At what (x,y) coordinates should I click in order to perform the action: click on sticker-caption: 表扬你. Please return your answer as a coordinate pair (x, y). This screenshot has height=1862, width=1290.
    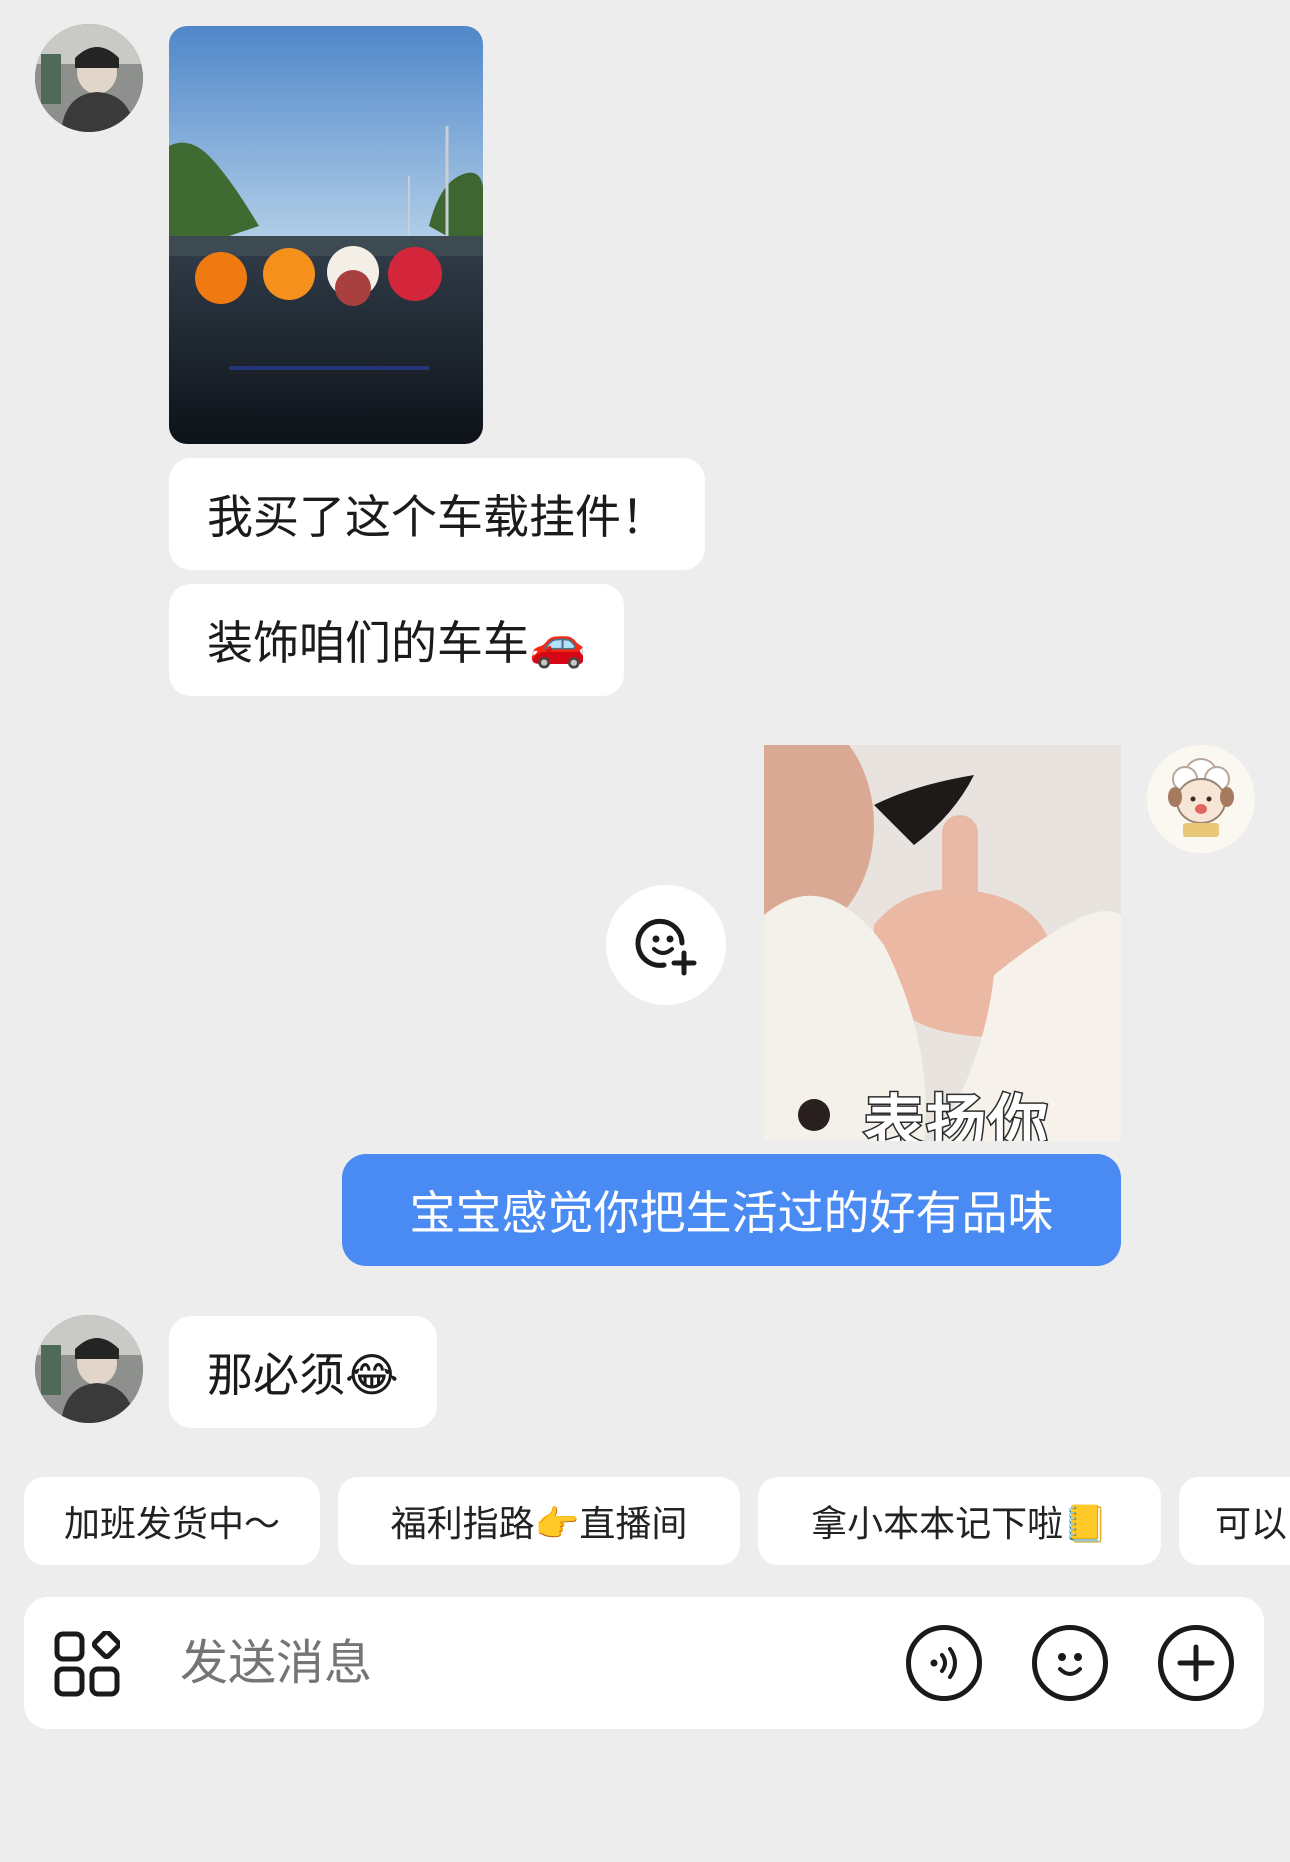
    Looking at the image, I should click on (956, 1115).